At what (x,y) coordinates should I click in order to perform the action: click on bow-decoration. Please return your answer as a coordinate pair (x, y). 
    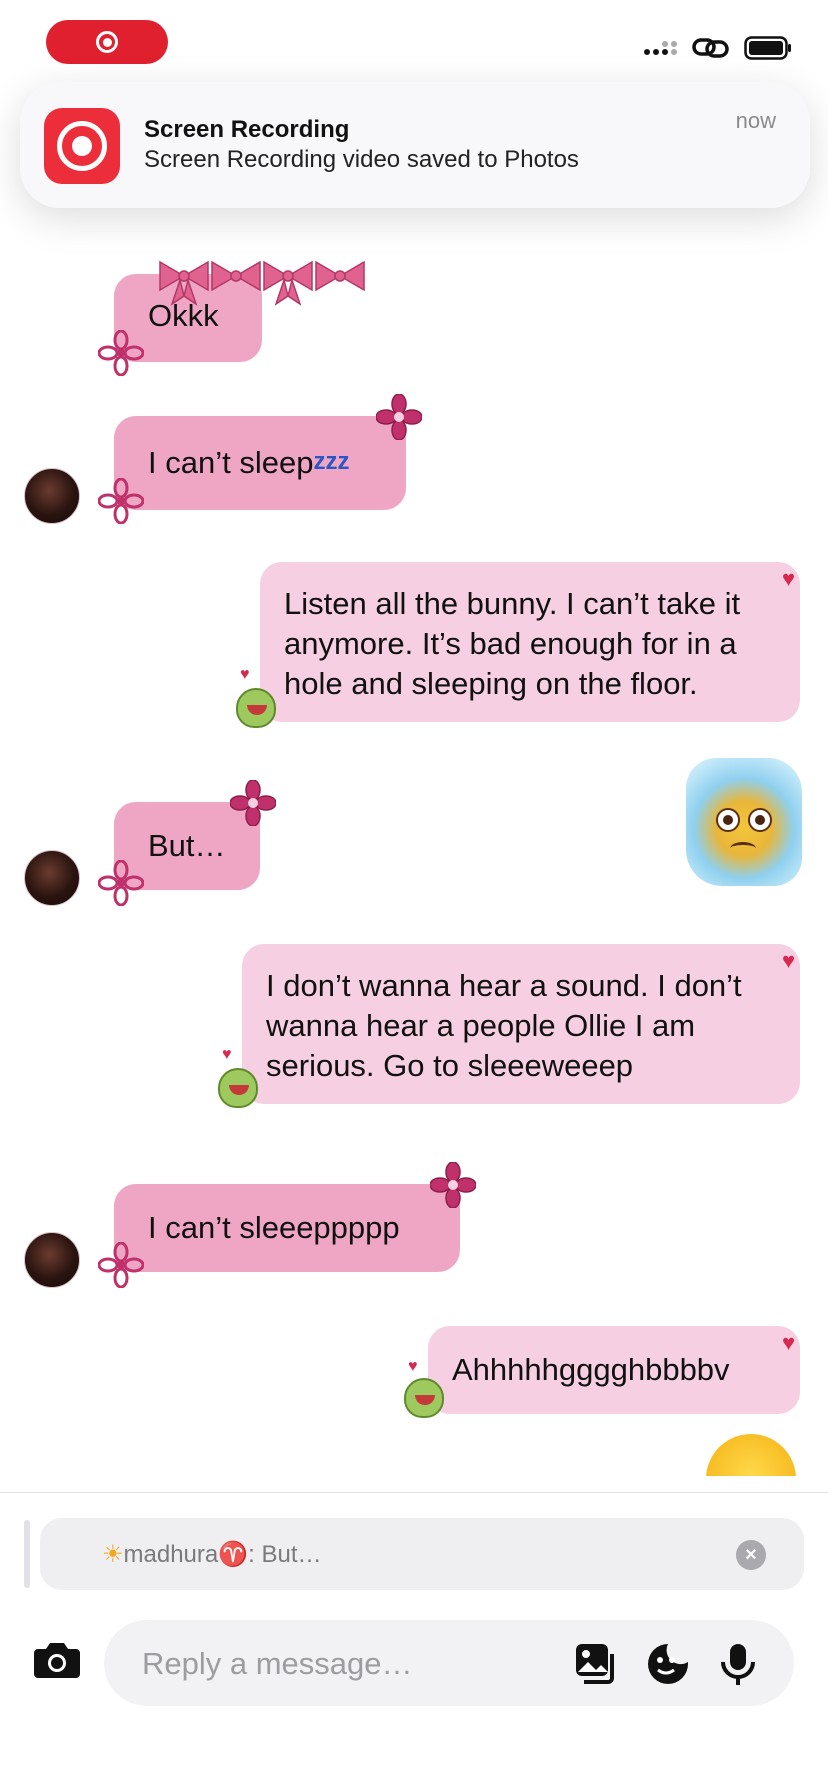
    Looking at the image, I should click on (262, 283).